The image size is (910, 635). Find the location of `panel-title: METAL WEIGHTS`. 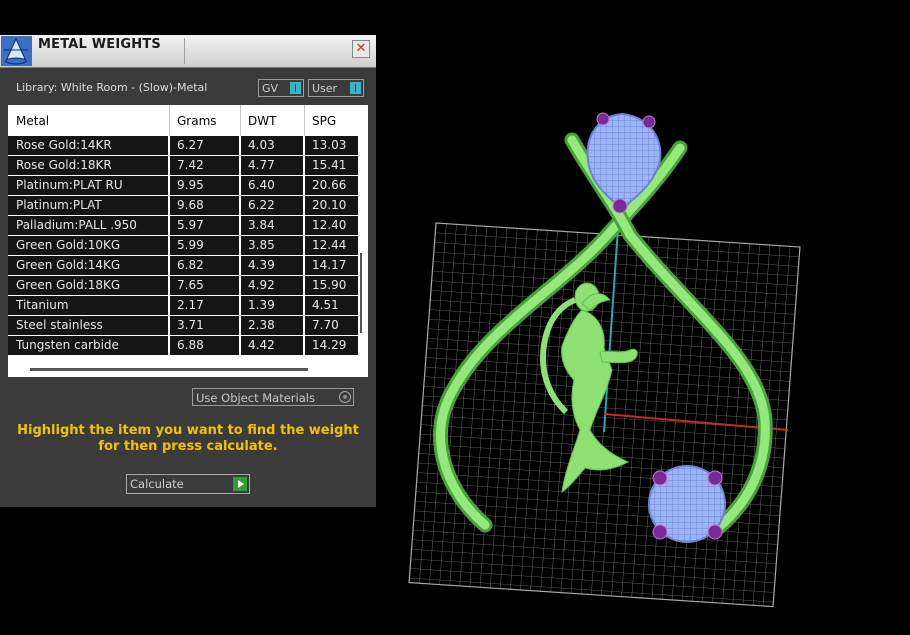

panel-title: METAL WEIGHTS is located at coordinates (99, 44).